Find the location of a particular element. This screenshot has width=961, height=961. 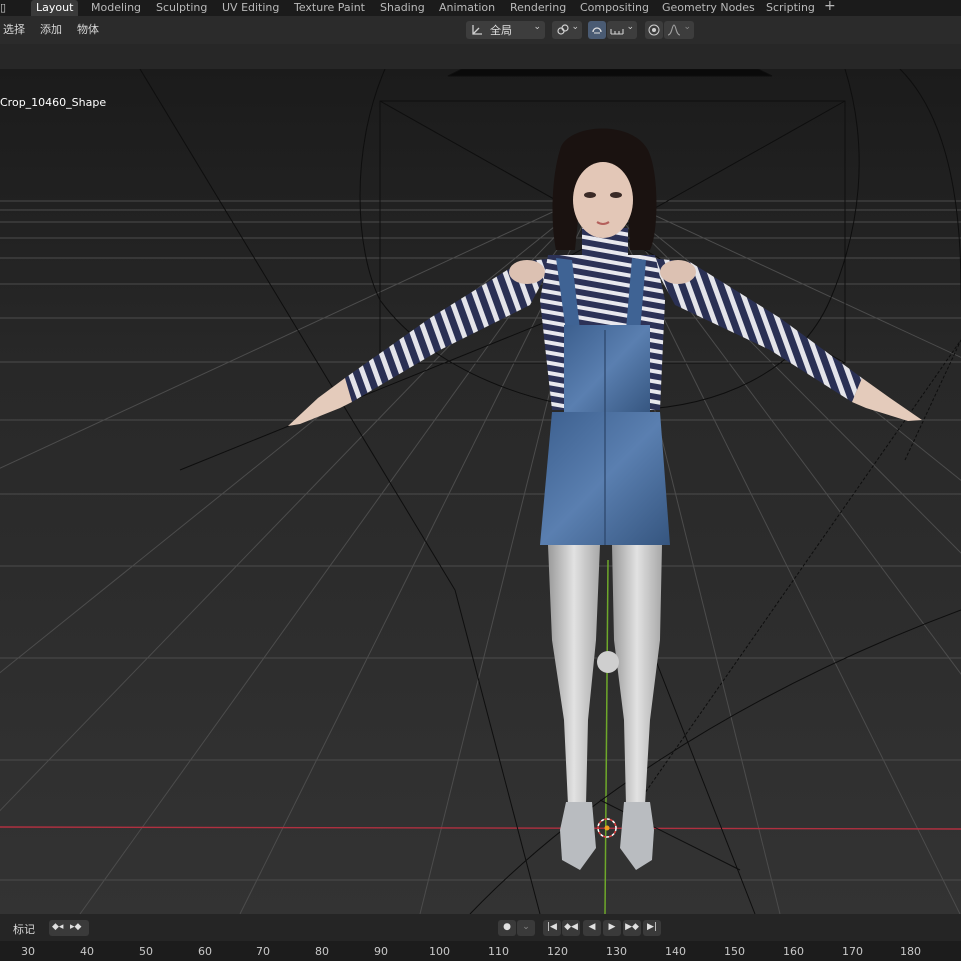

tab-sculpting: Sculpting is located at coordinates (181, 8).